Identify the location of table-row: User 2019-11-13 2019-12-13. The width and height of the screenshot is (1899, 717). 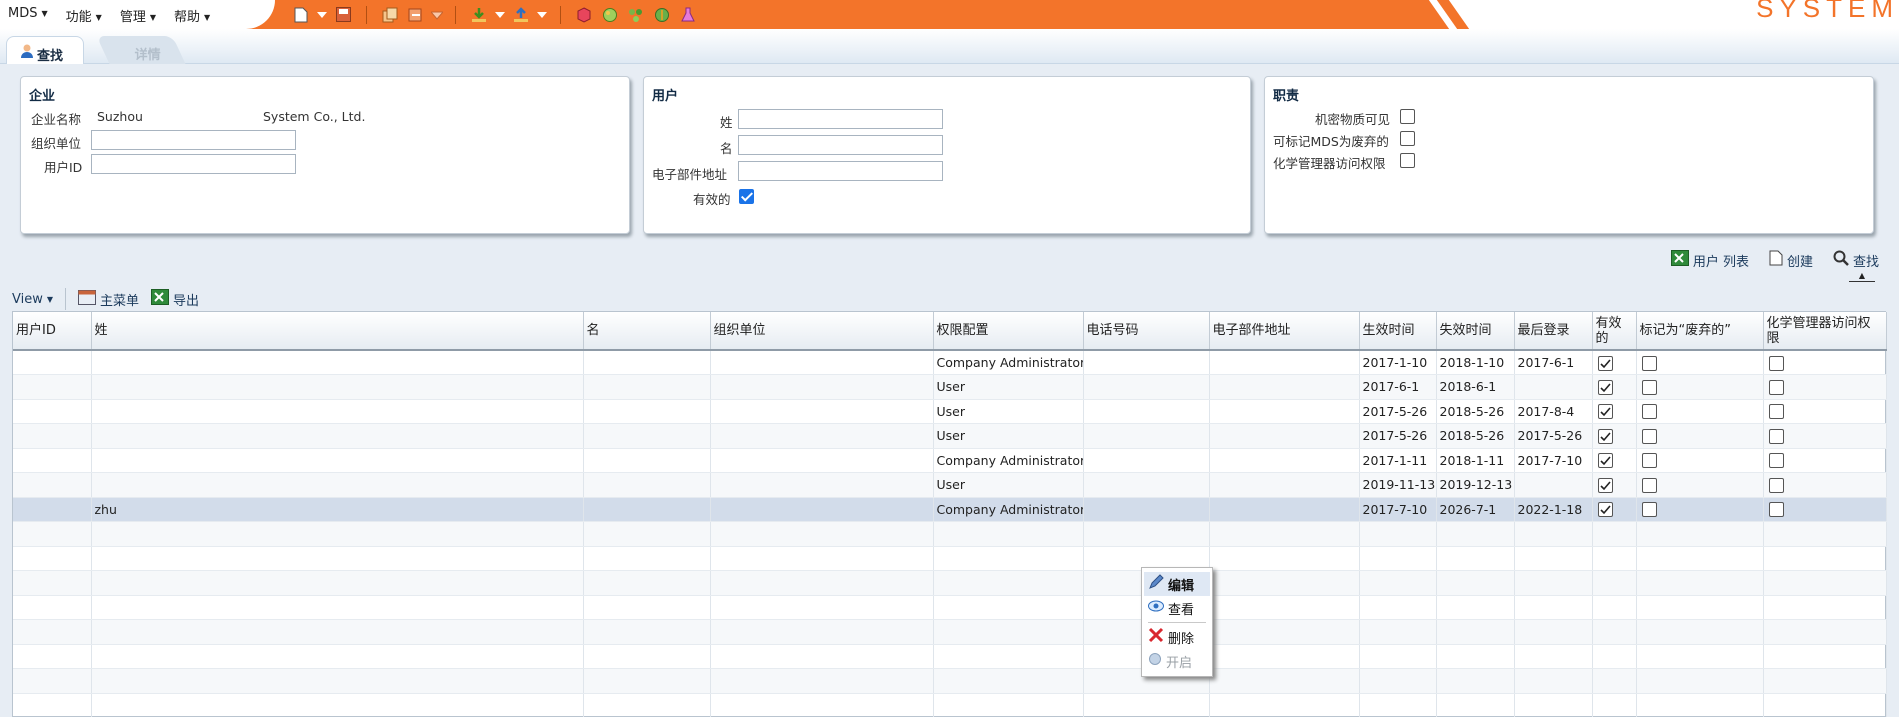
(950, 485).